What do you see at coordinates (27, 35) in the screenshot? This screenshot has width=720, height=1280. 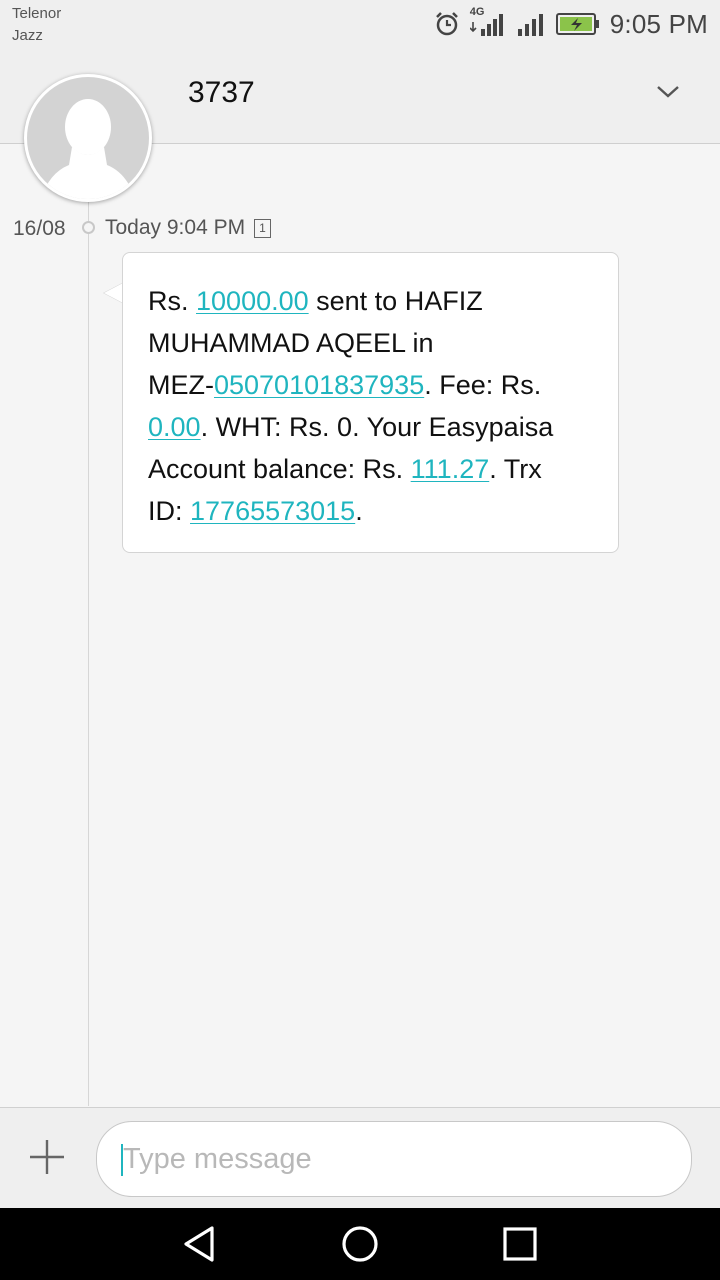 I see `carrier-name-secondary: Jazz` at bounding box center [27, 35].